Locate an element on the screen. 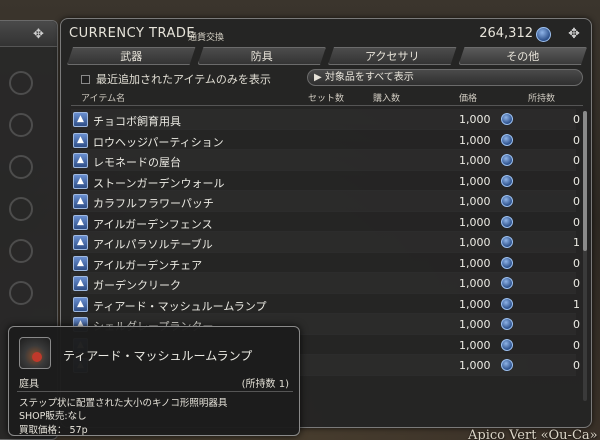  column-header-item: アイテム名 is located at coordinates (103, 99).